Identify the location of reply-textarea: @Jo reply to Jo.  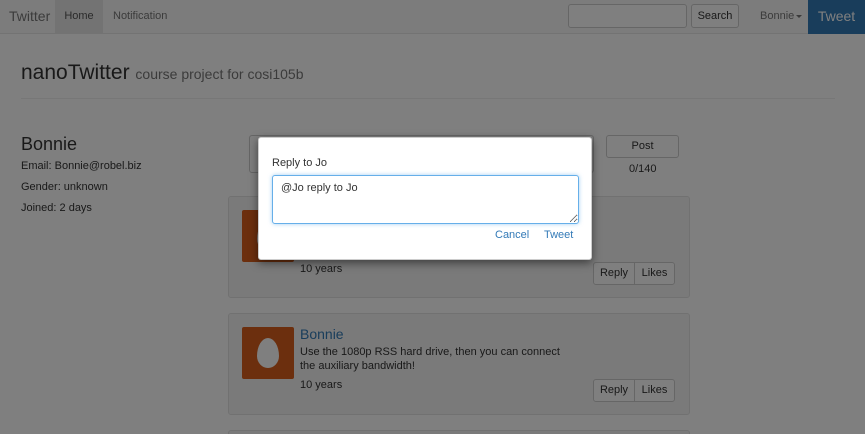
(425, 199).